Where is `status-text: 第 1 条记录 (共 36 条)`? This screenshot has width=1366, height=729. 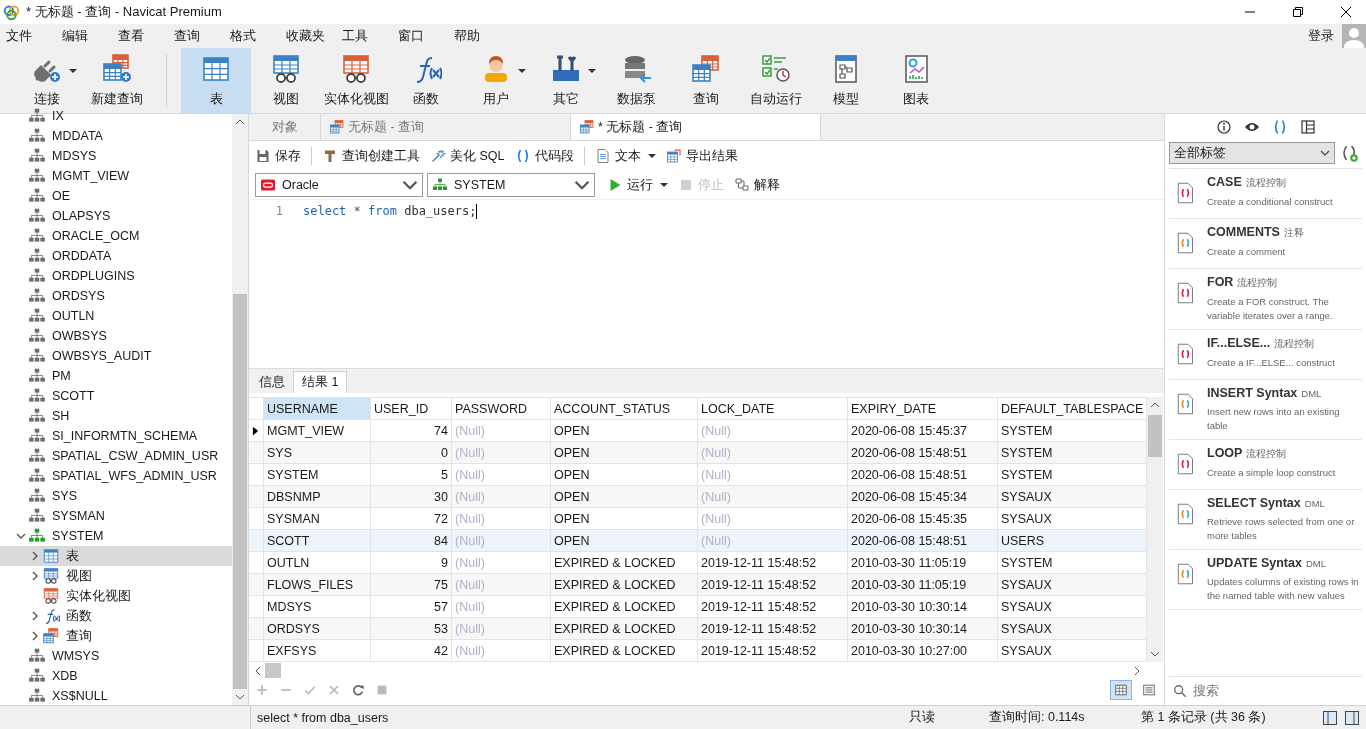 status-text: 第 1 条记录 (共 36 条) is located at coordinates (1203, 717).